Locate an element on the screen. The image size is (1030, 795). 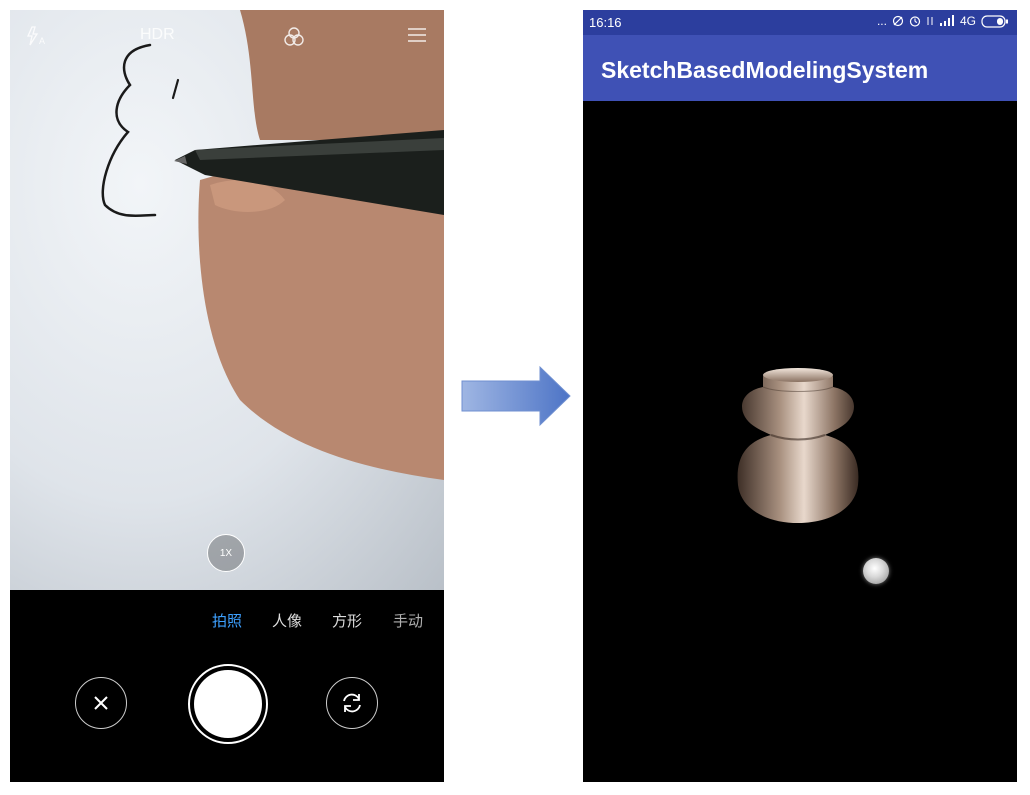
app-bar: SketchBasedModelingSystem is located at coordinates (800, 68).